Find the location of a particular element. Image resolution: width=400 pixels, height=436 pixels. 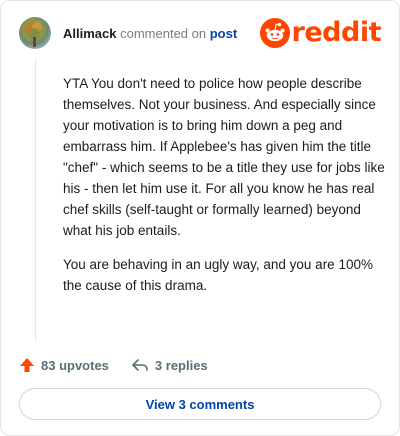

comment-header: Allimack commented on post reddit is located at coordinates (200, 33).